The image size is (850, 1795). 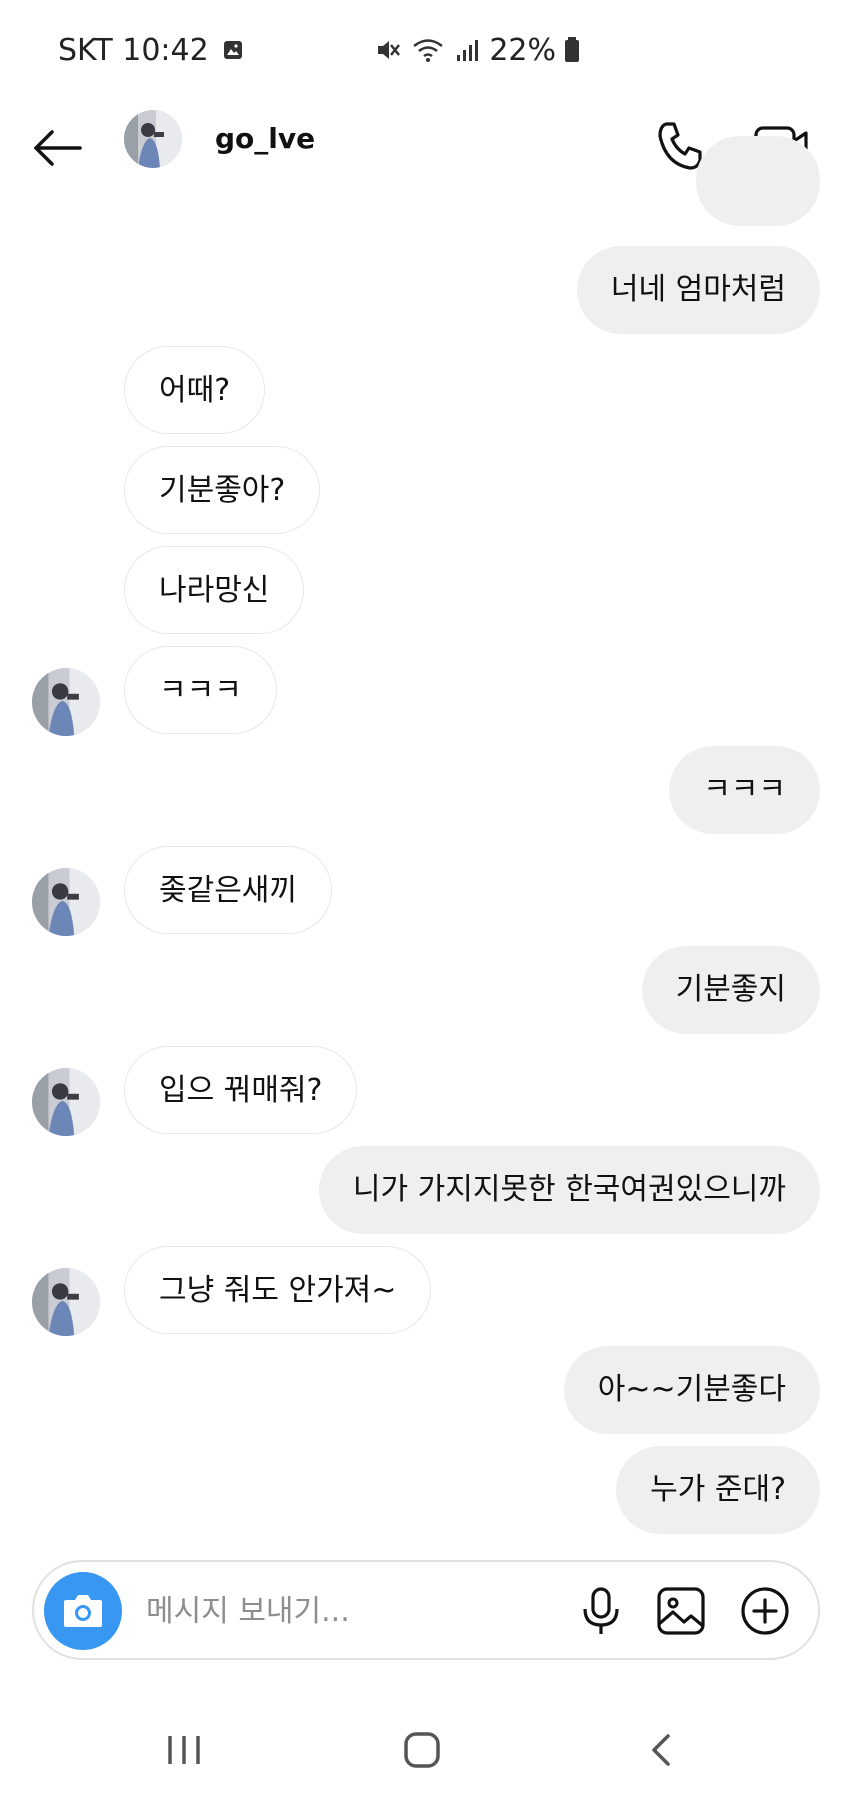 What do you see at coordinates (195, 390) in the screenshot?
I see `message-bubble-in: 어때?` at bounding box center [195, 390].